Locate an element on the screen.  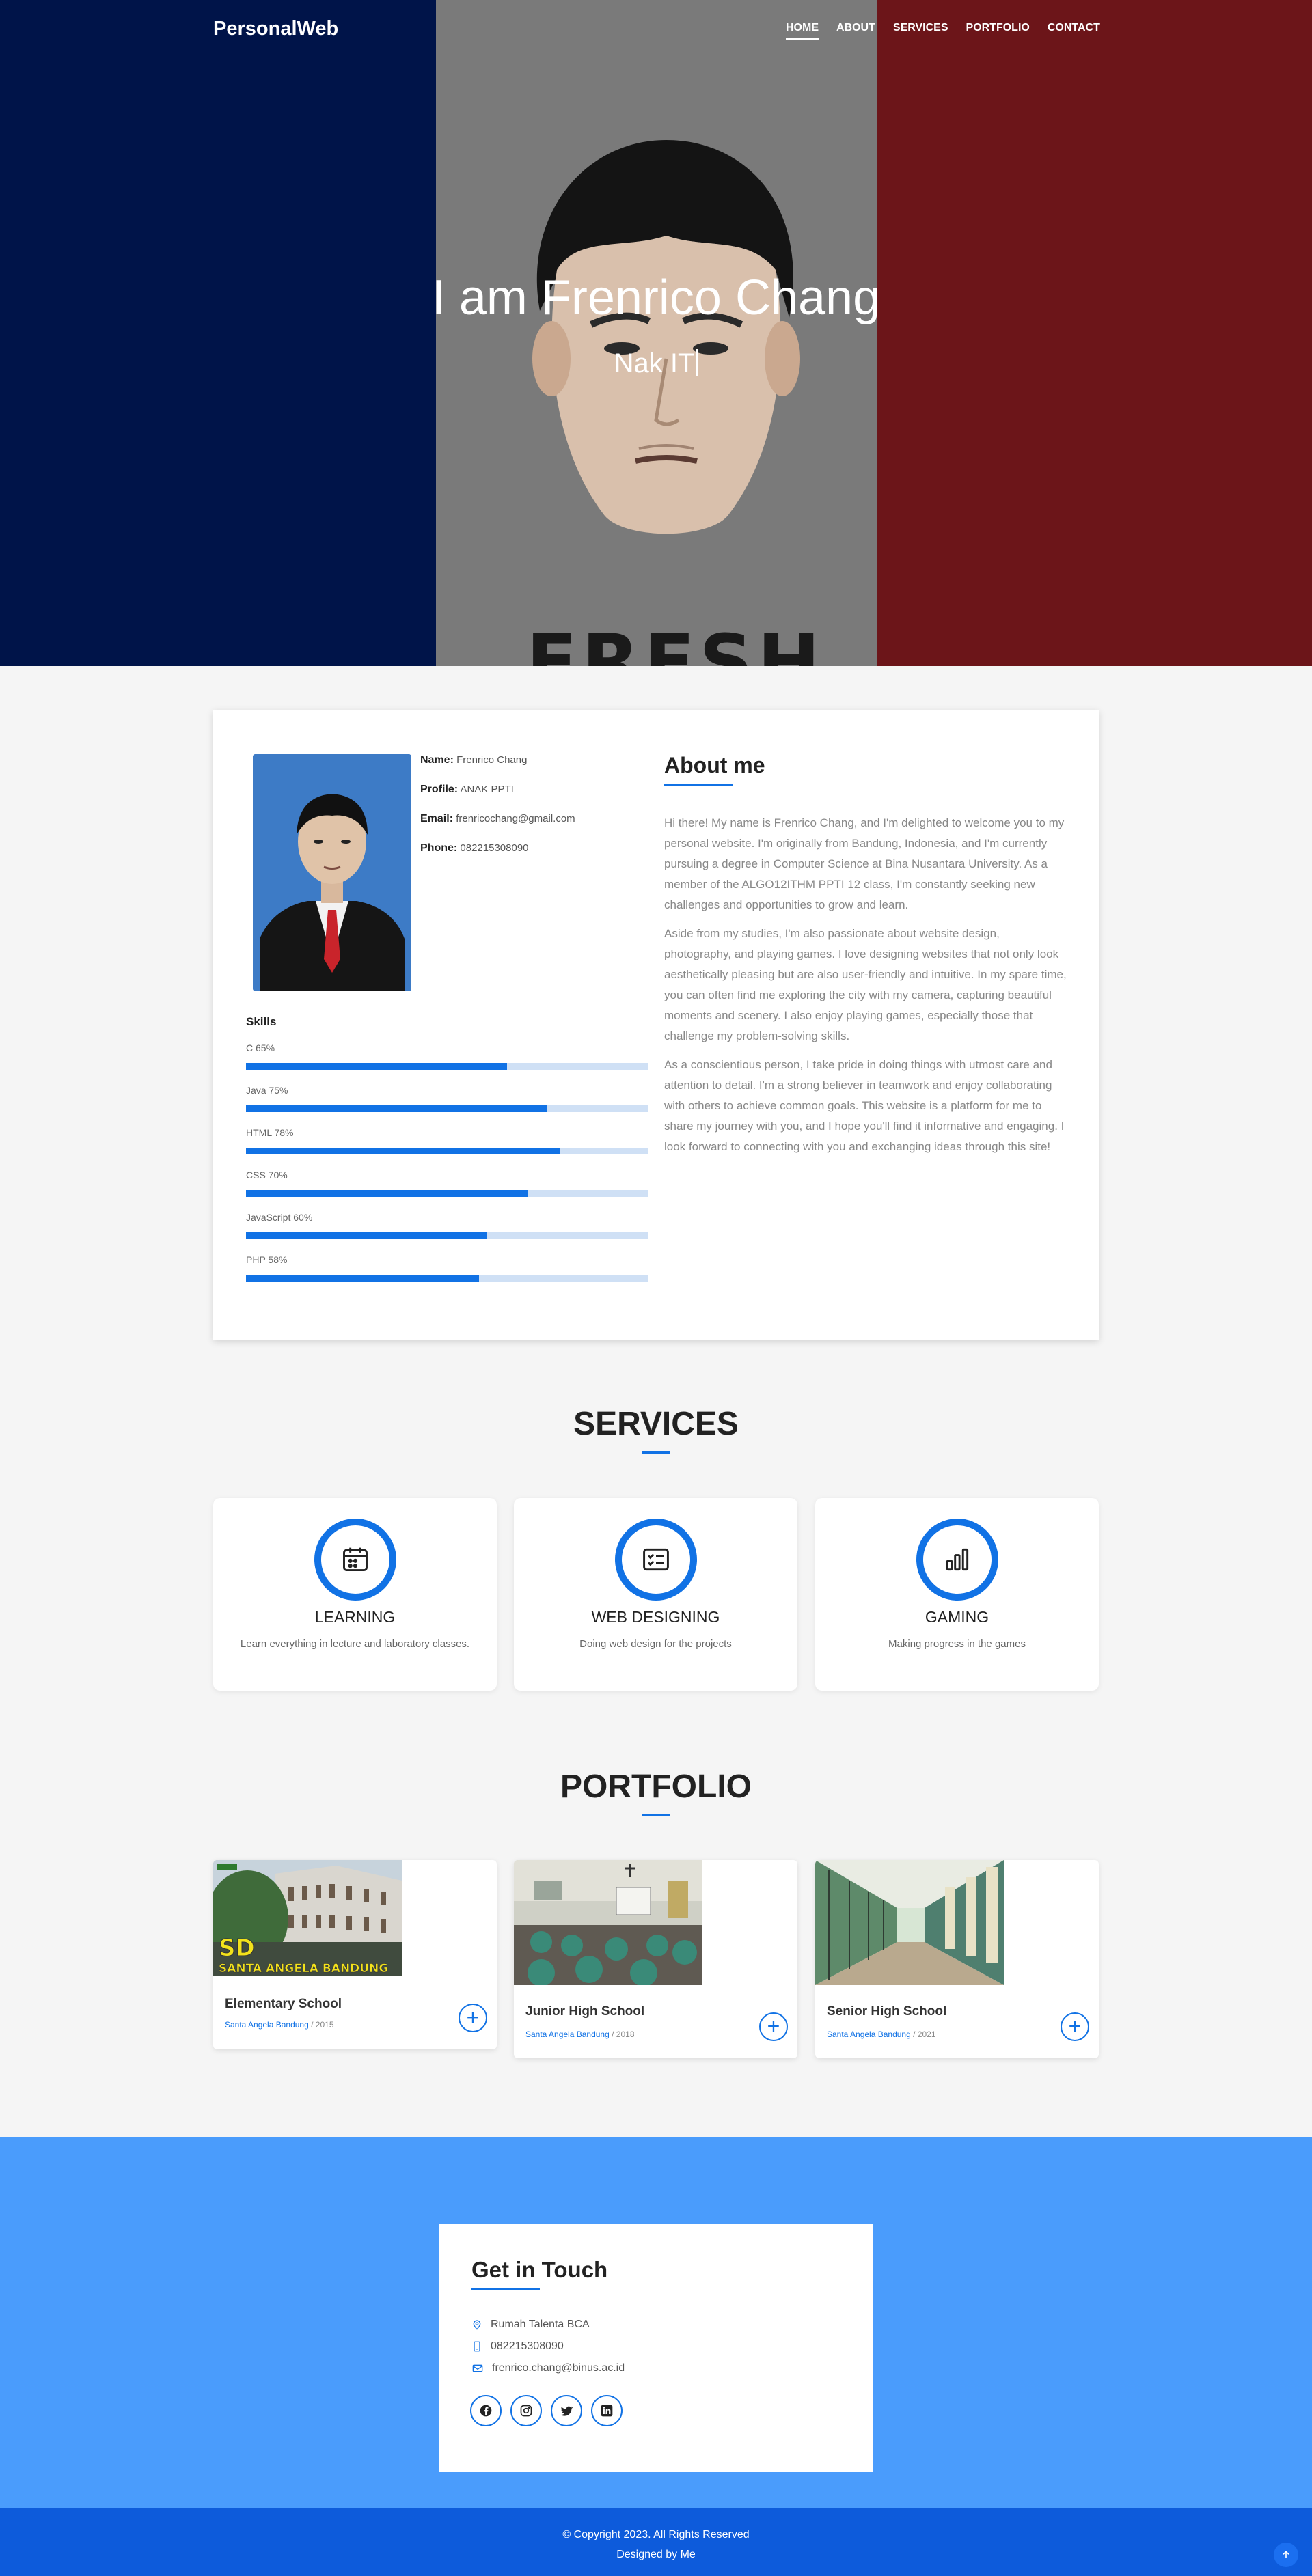
info-phone: Phone: 082215308090 is located at coordinates (474, 848).